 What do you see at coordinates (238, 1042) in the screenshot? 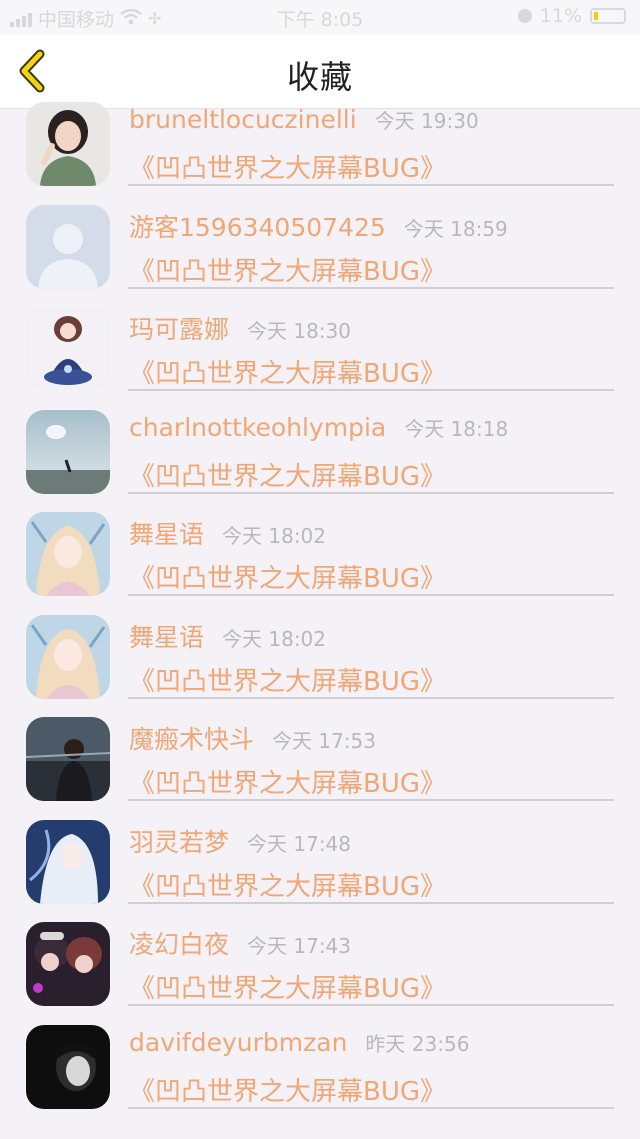
I see `username: davifdeyurbmzan` at bounding box center [238, 1042].